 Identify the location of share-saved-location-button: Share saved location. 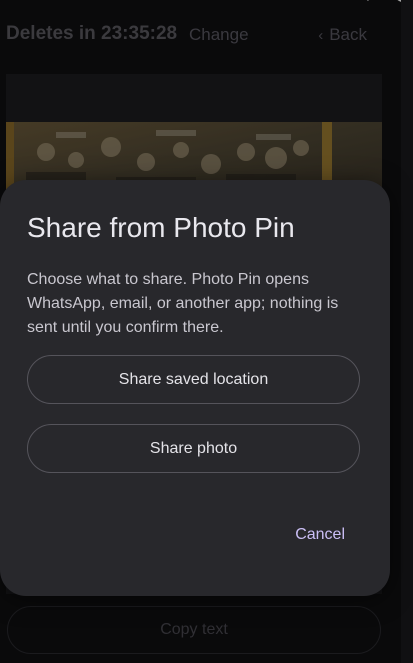
(193, 379).